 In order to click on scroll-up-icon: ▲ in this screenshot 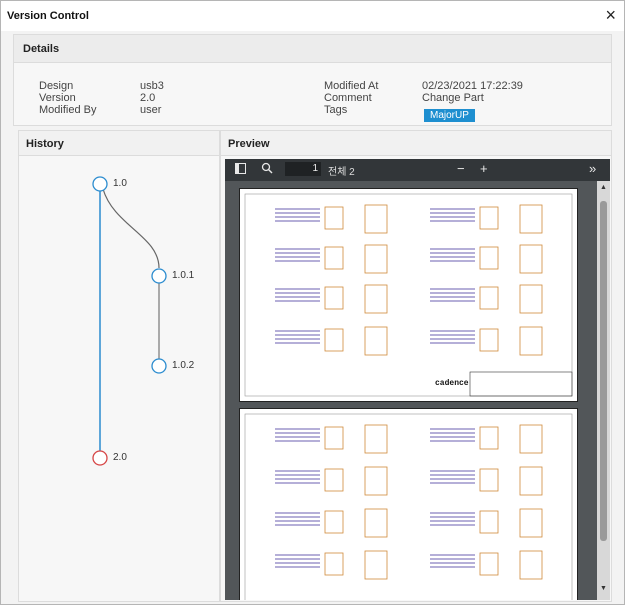, I will do `click(603, 187)`.